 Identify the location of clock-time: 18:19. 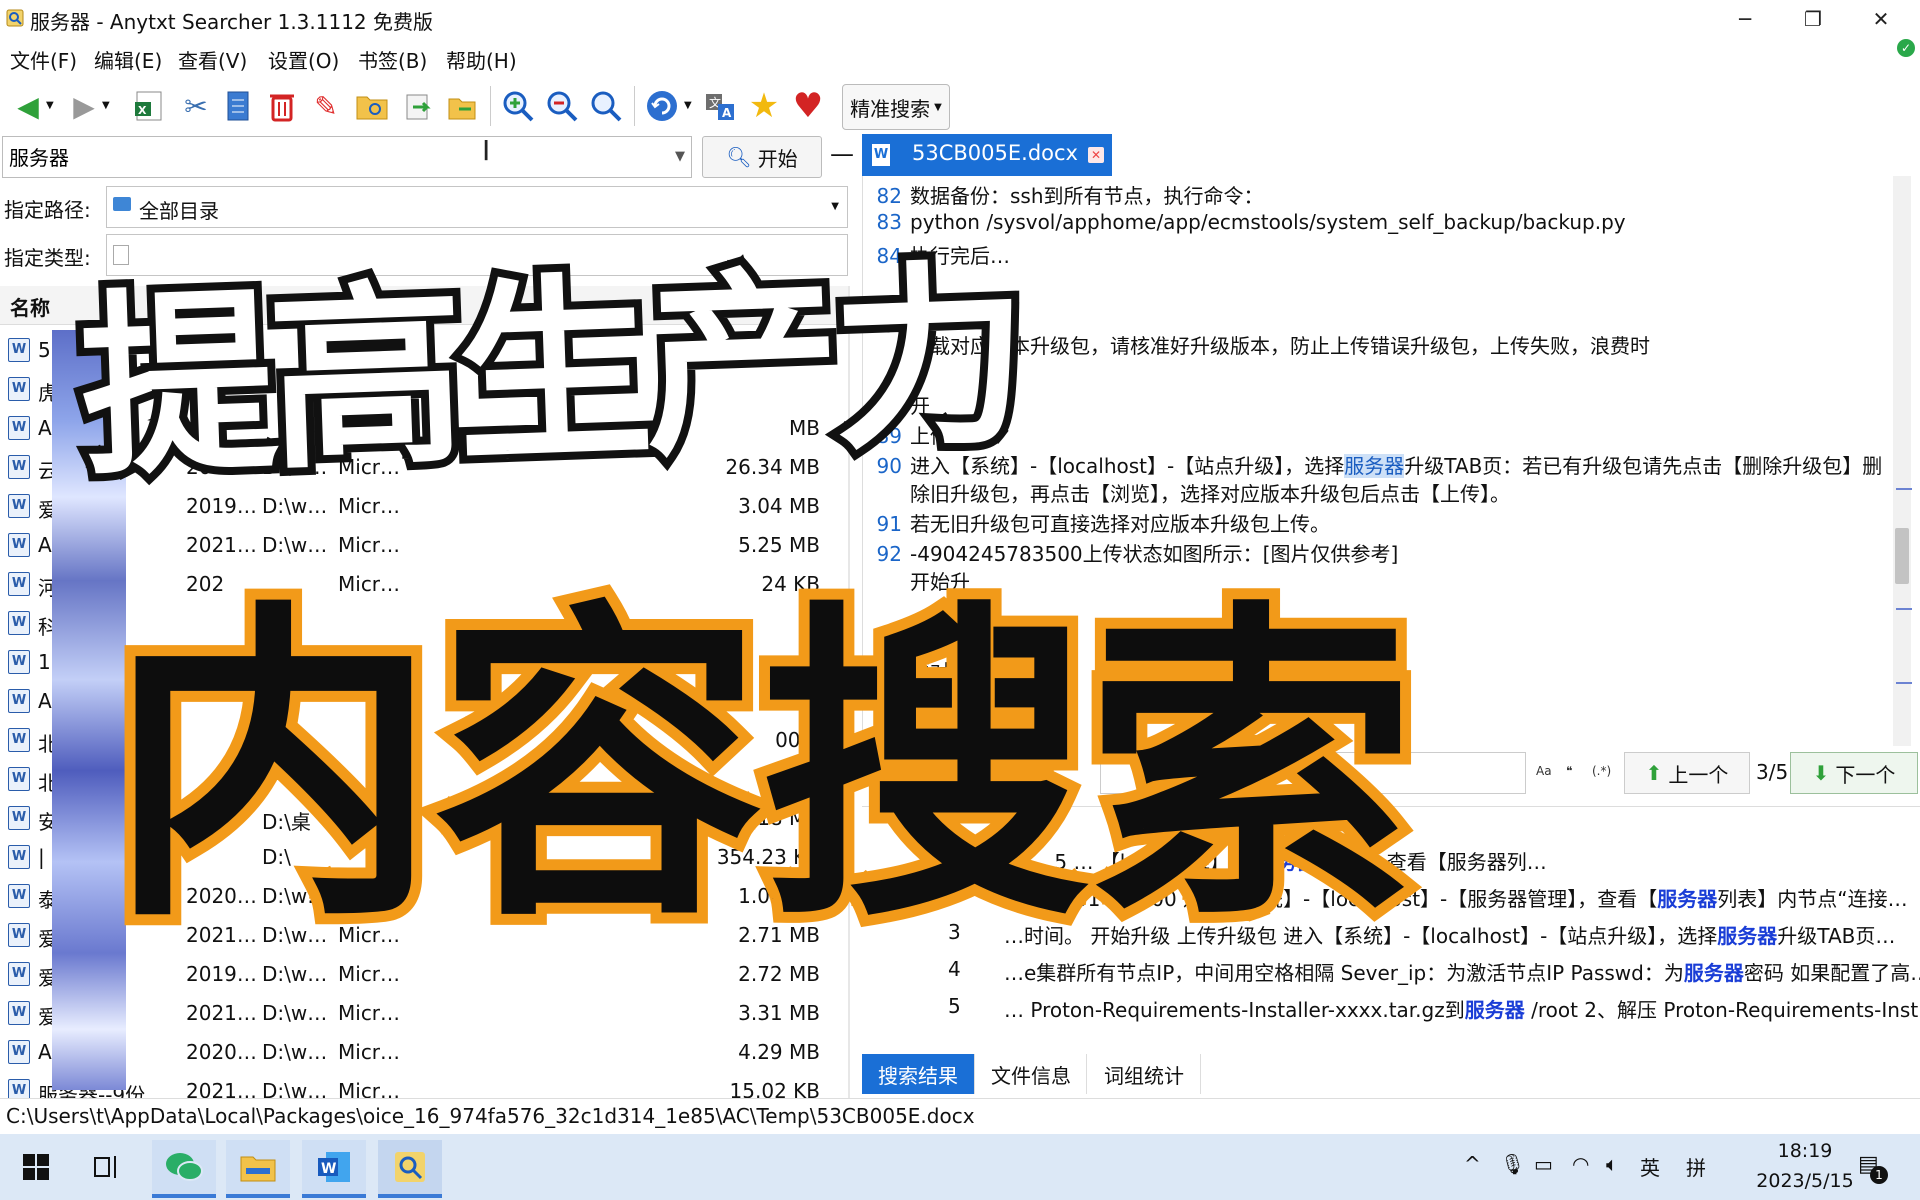
(1805, 1151).